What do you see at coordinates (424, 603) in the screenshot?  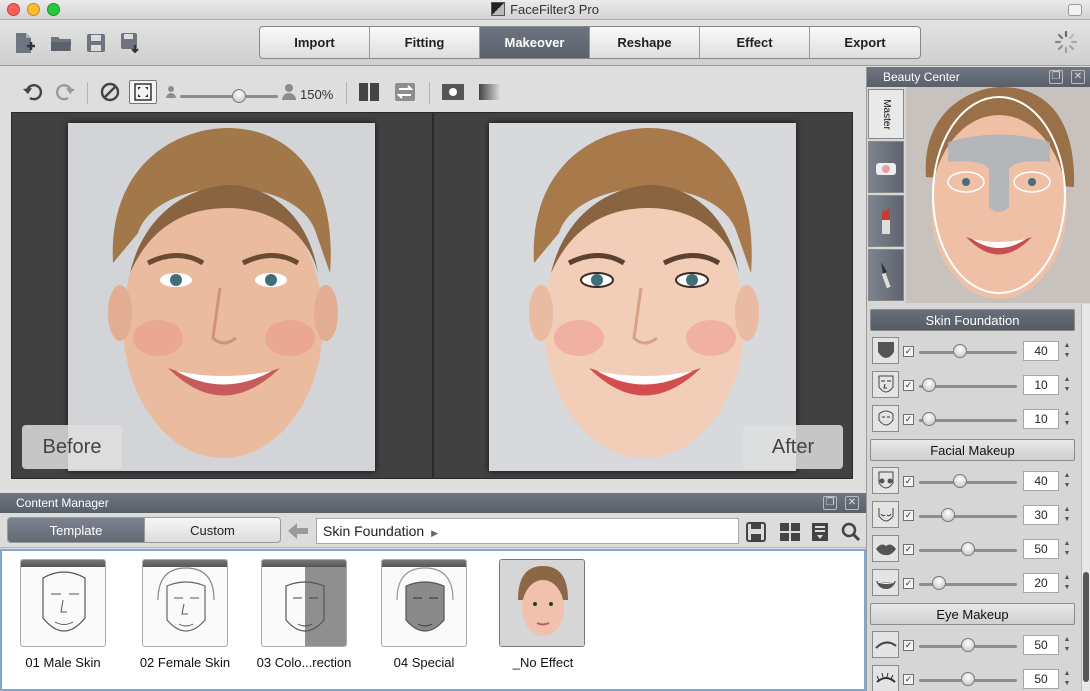 I see `template-item-special` at bounding box center [424, 603].